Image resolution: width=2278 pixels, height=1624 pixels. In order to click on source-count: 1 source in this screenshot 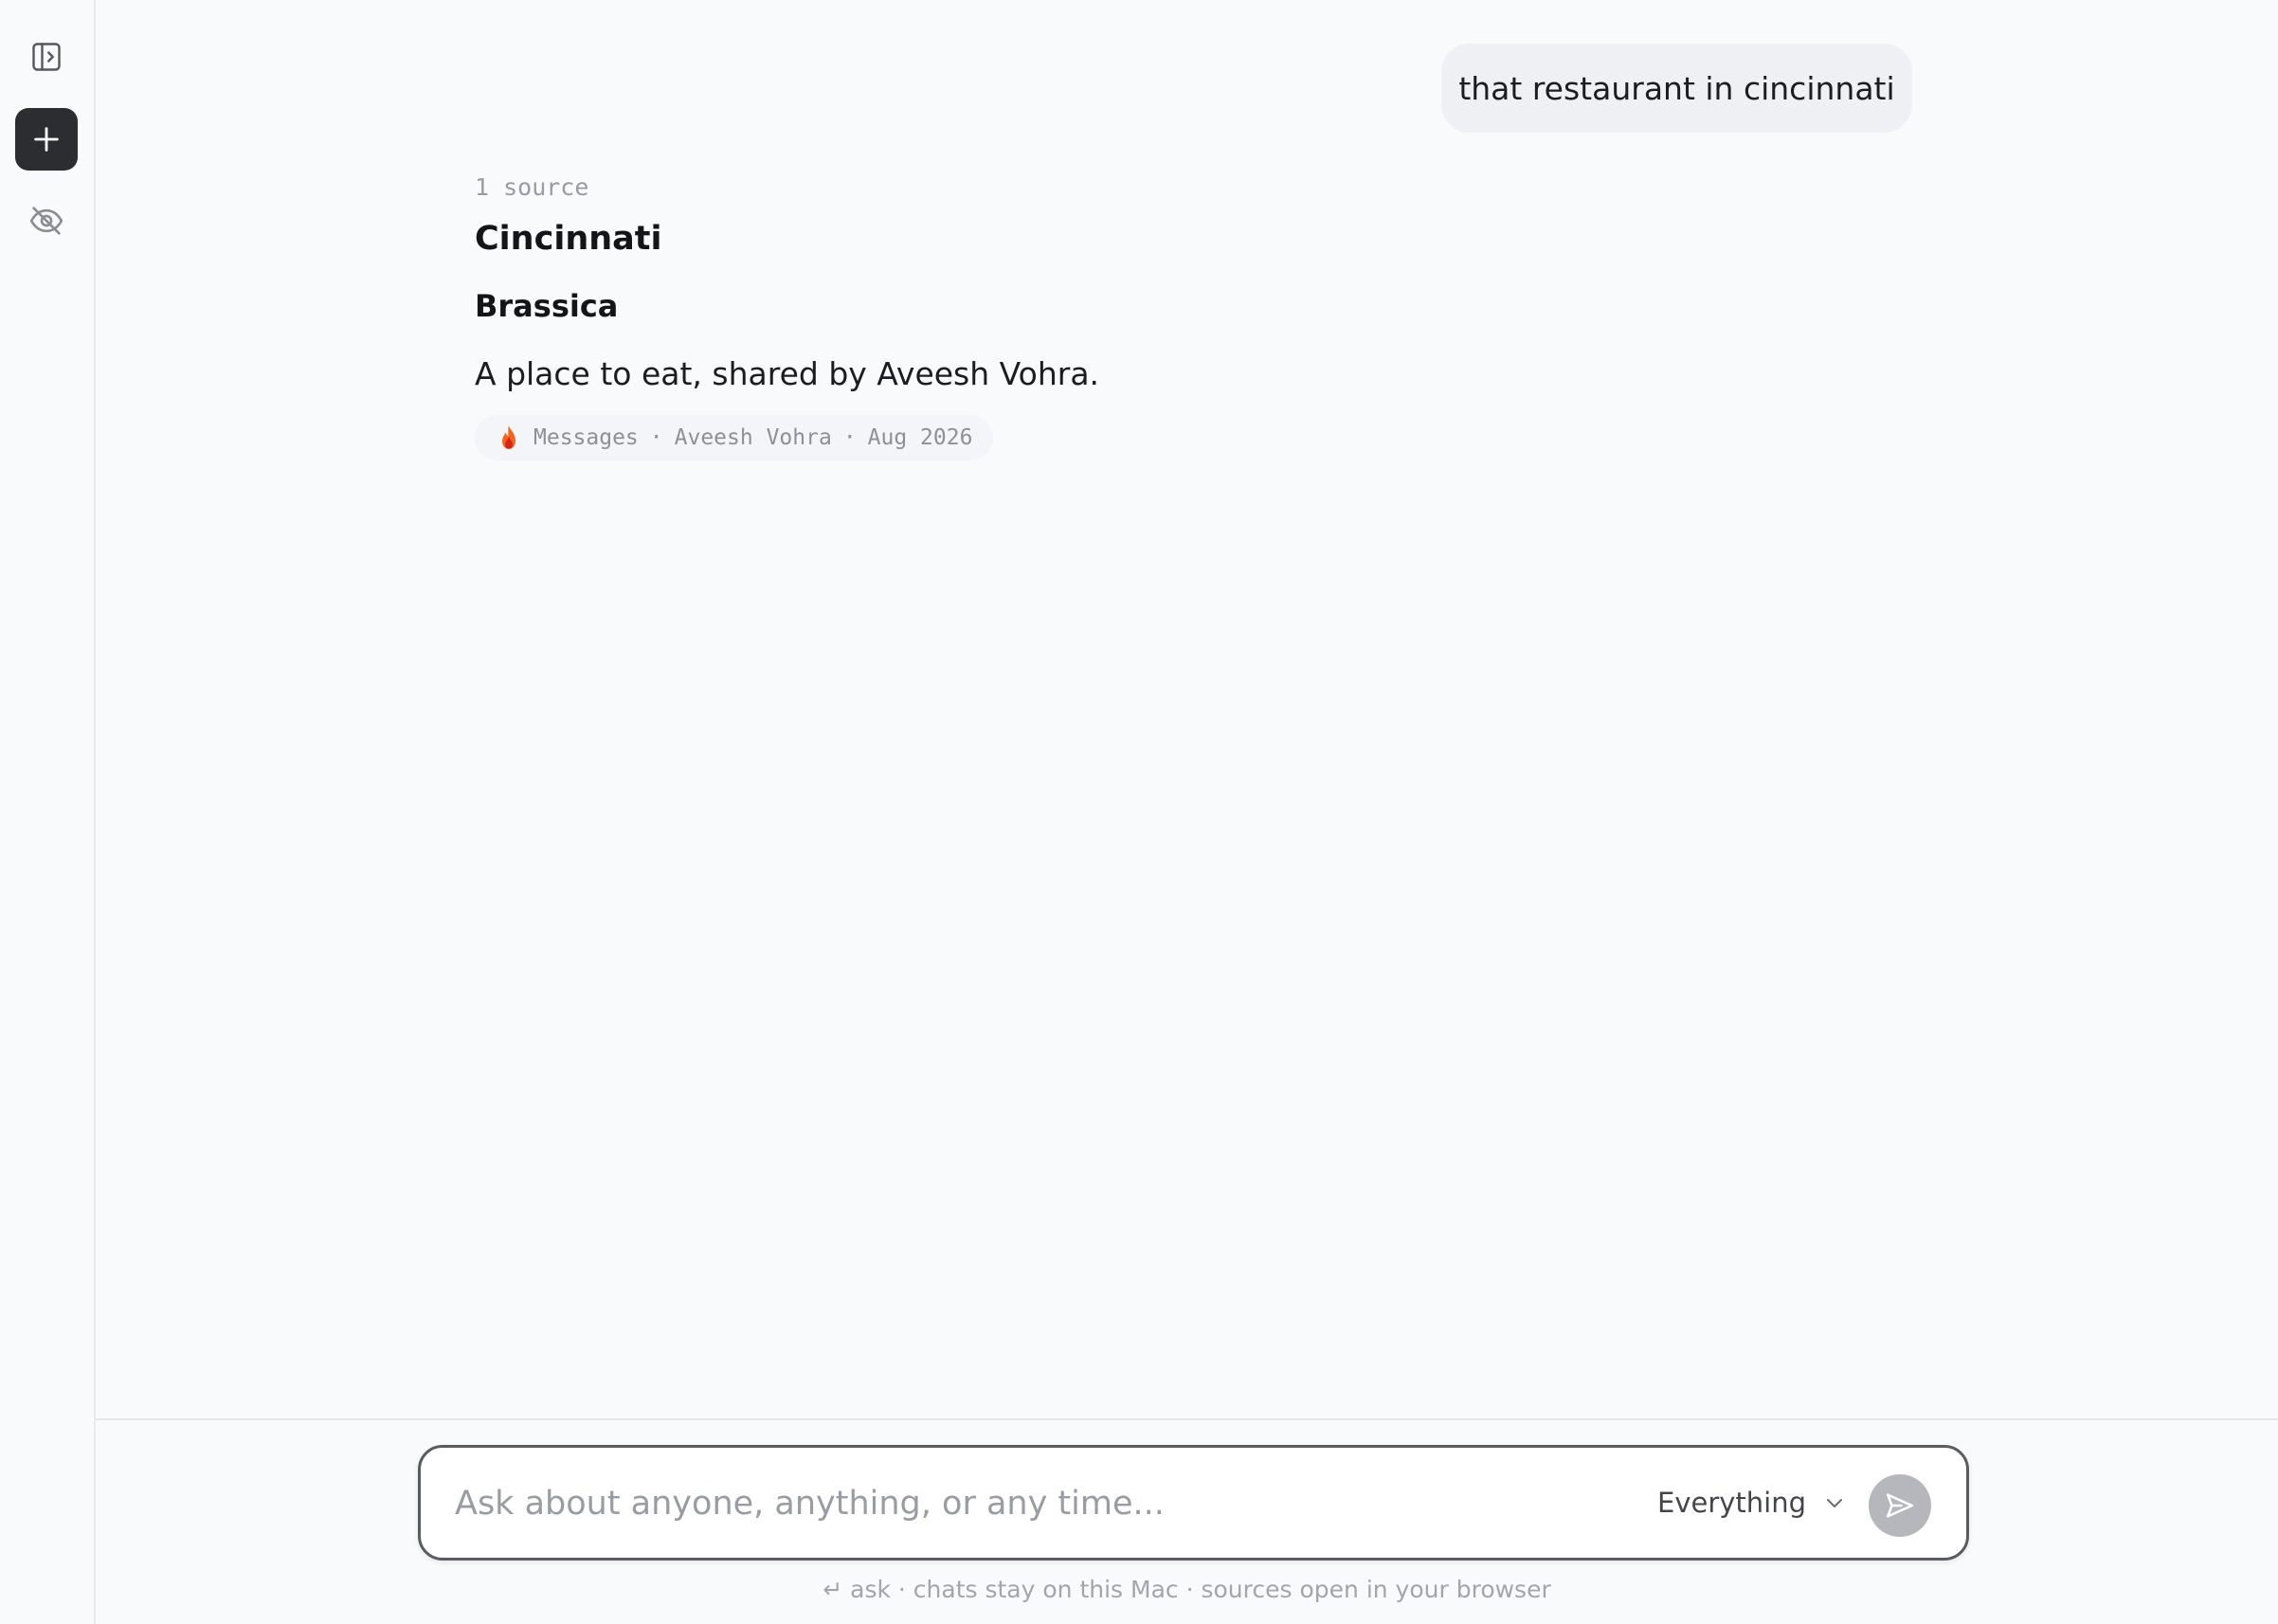, I will do `click(532, 187)`.